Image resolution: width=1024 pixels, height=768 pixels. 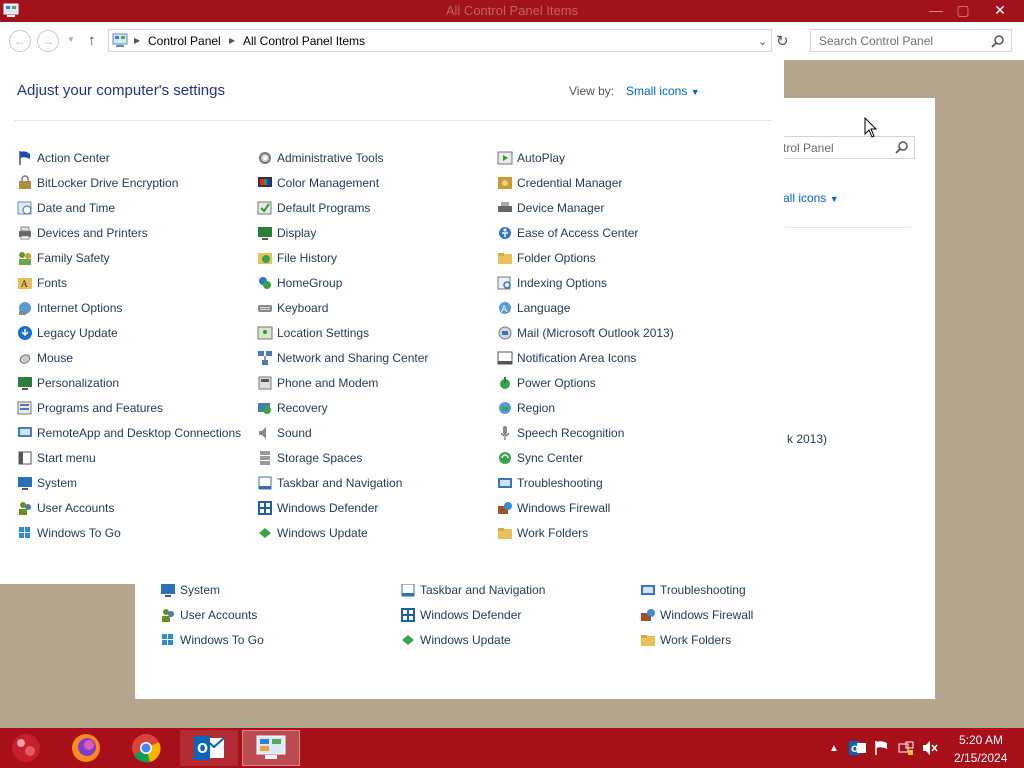 I want to click on volume-muted-icon, so click(x=930, y=749).